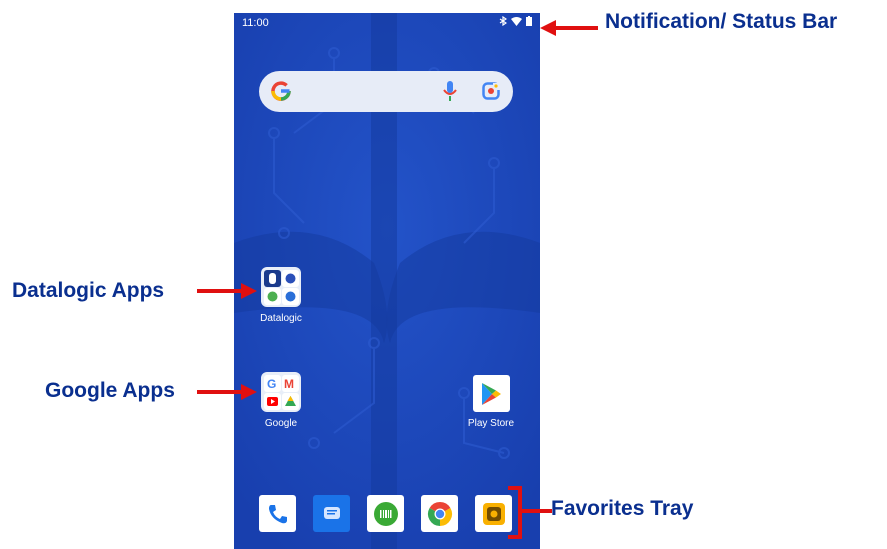  I want to click on status-icons, so click(515, 21).